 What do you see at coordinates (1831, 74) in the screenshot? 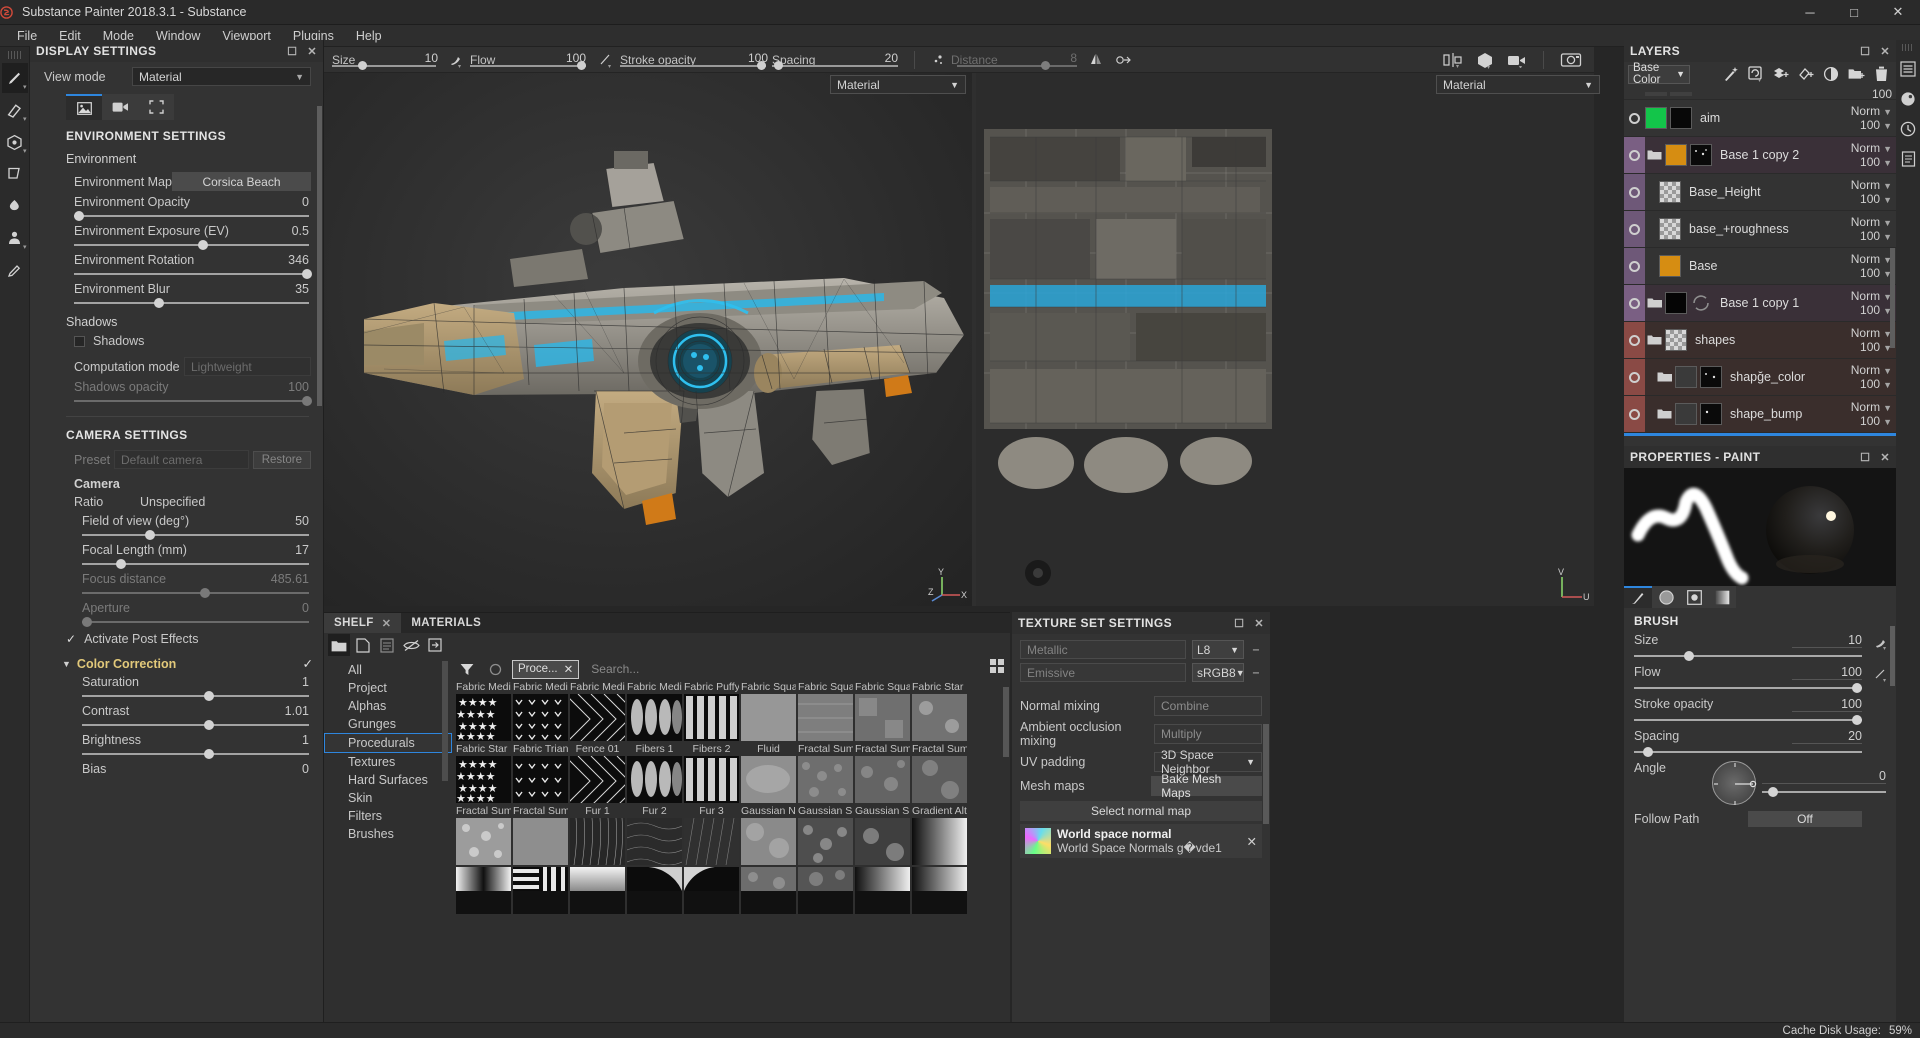
I see `add-mask-icon` at bounding box center [1831, 74].